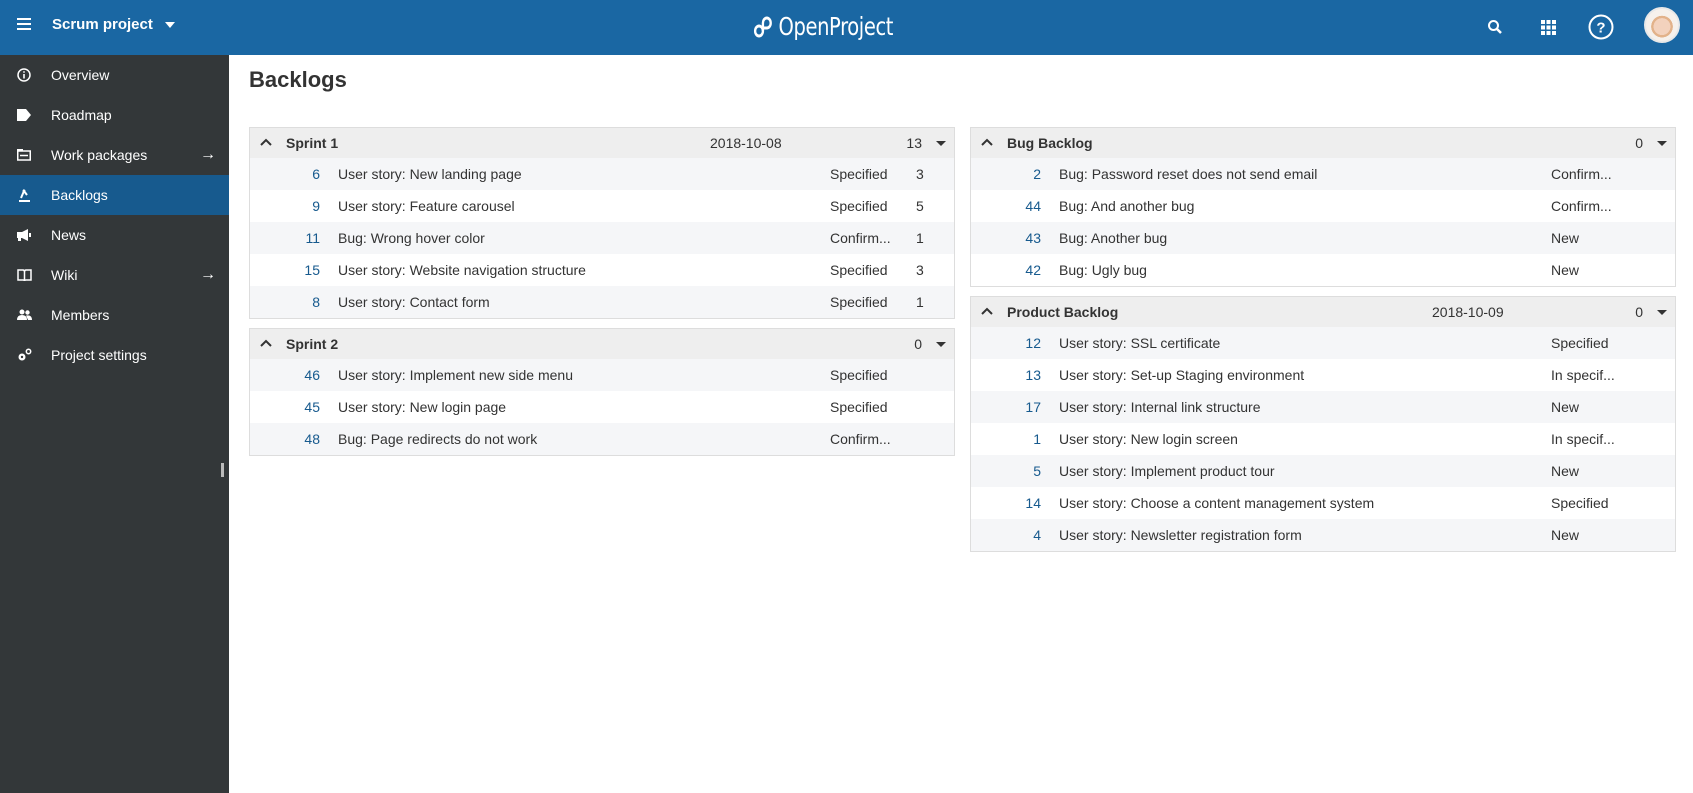  What do you see at coordinates (602, 302) in the screenshot?
I see `work-package-row: 8 User story: Contact form Specified 1` at bounding box center [602, 302].